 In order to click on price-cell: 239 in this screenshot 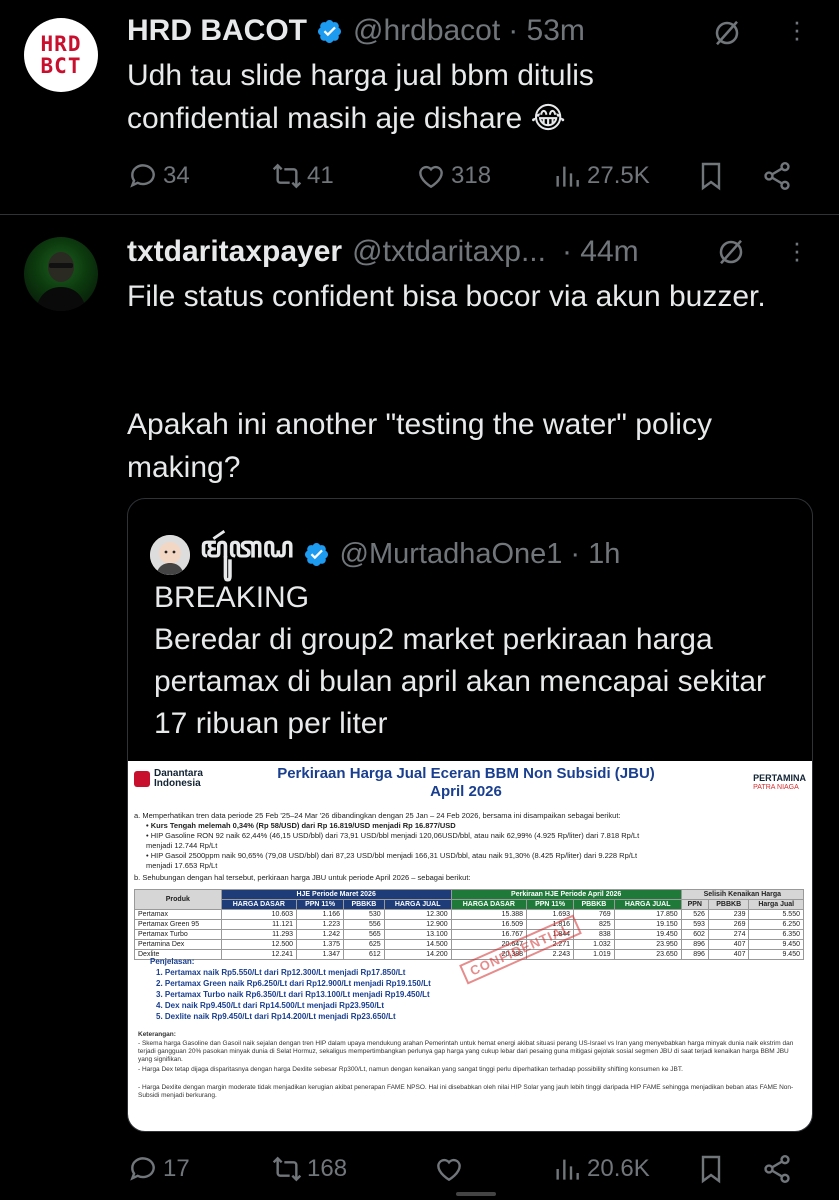, I will do `click(728, 914)`.